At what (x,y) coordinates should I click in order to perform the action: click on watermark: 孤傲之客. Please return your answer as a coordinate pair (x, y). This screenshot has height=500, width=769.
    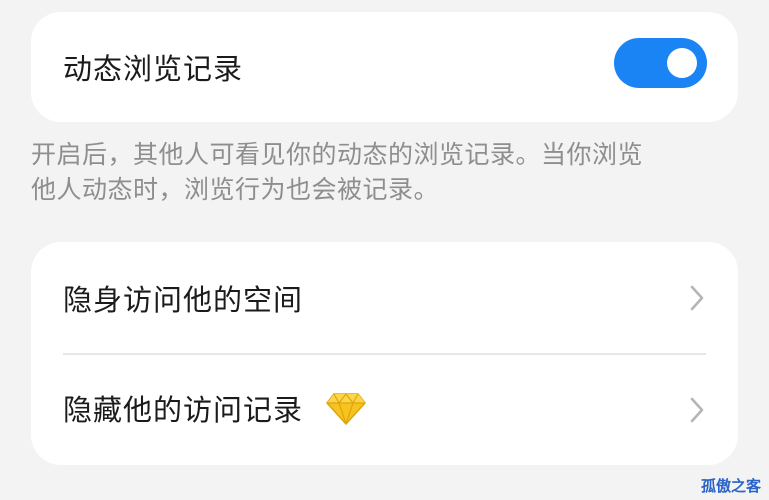
    Looking at the image, I should click on (730, 486).